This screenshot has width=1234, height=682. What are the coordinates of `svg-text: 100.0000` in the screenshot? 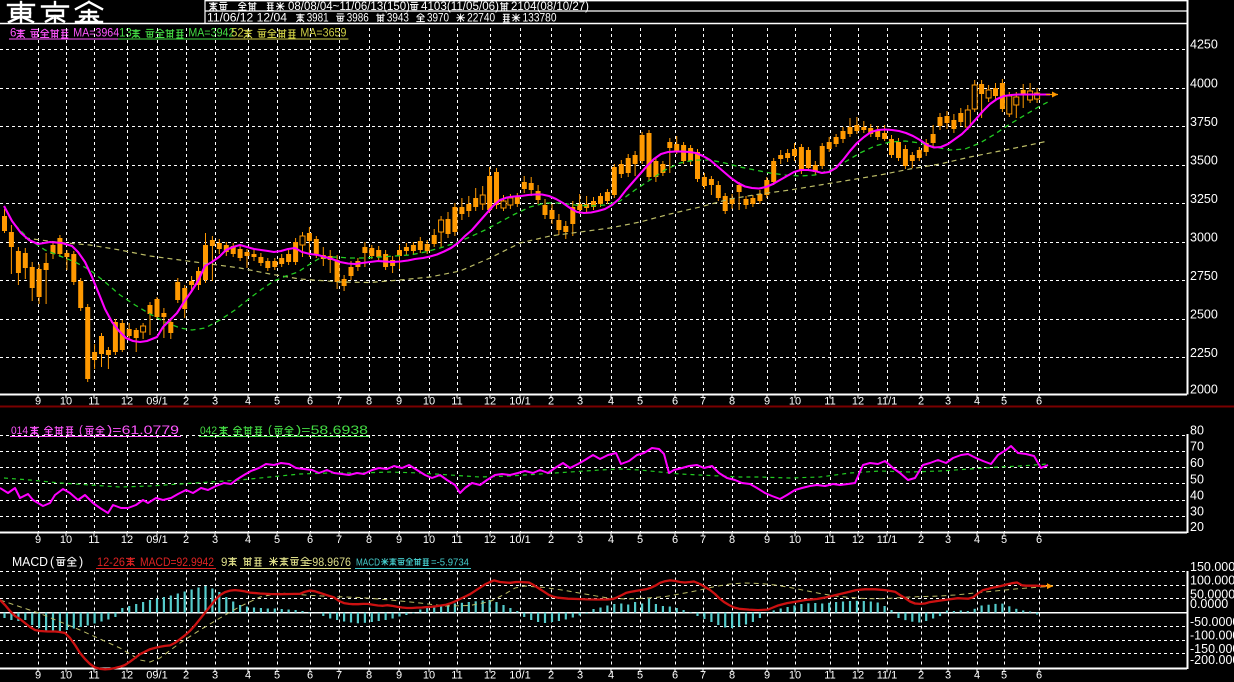 It's located at (1212, 581).